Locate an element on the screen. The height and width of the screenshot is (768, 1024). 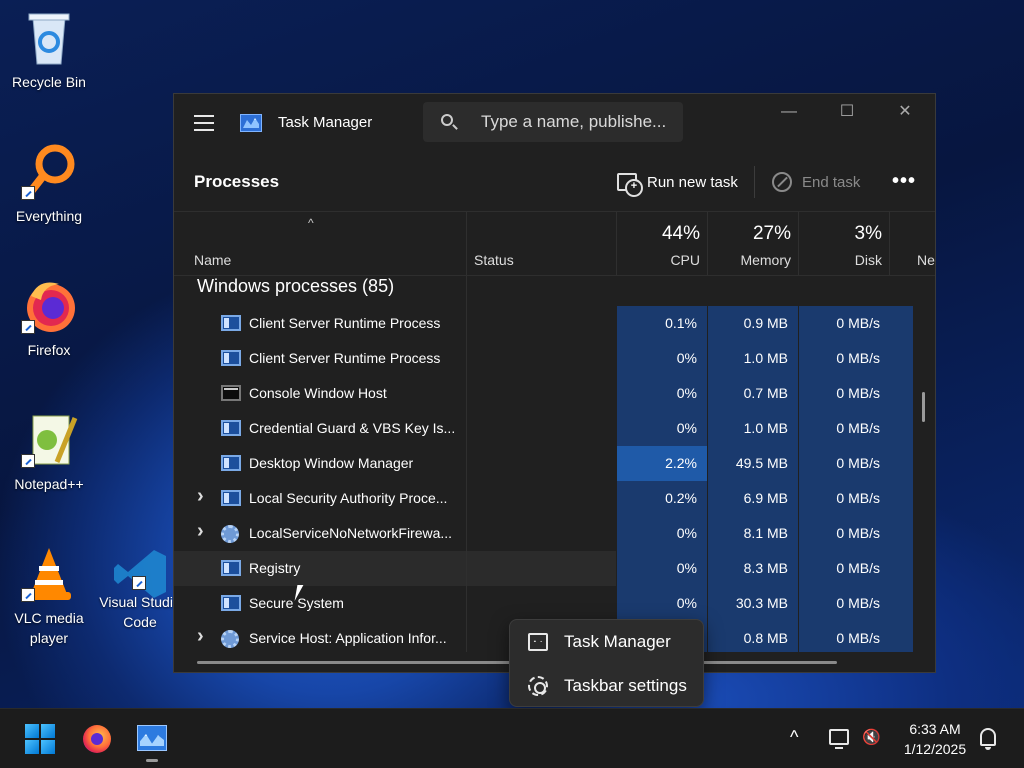
task-manager-app-icon is located at coordinates (251, 123).